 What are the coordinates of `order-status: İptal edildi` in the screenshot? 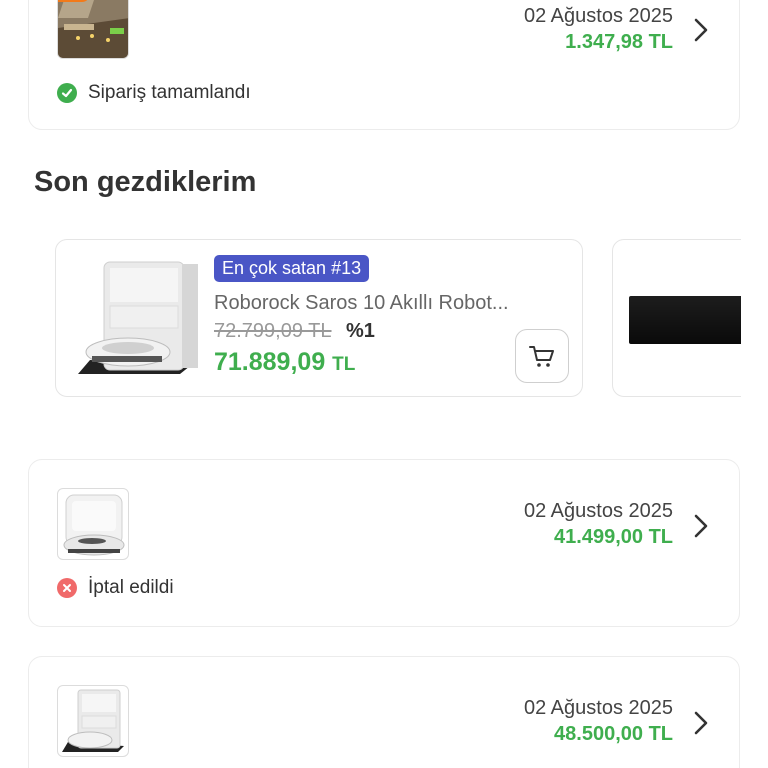 It's located at (115, 588).